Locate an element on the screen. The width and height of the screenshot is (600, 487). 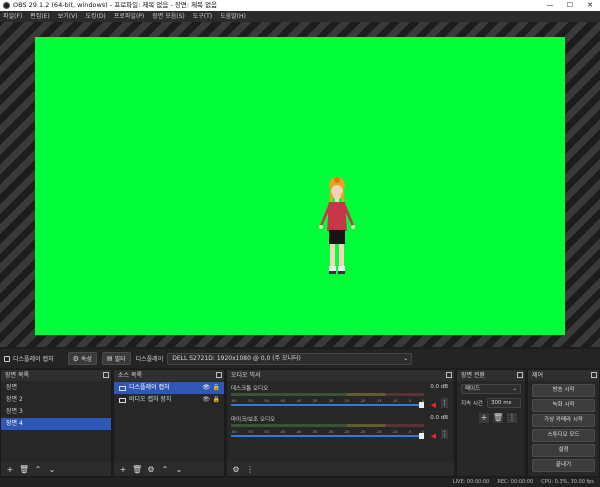
source-item: 비디오 캡처 장치 👁 🔒 is located at coordinates (169, 400).